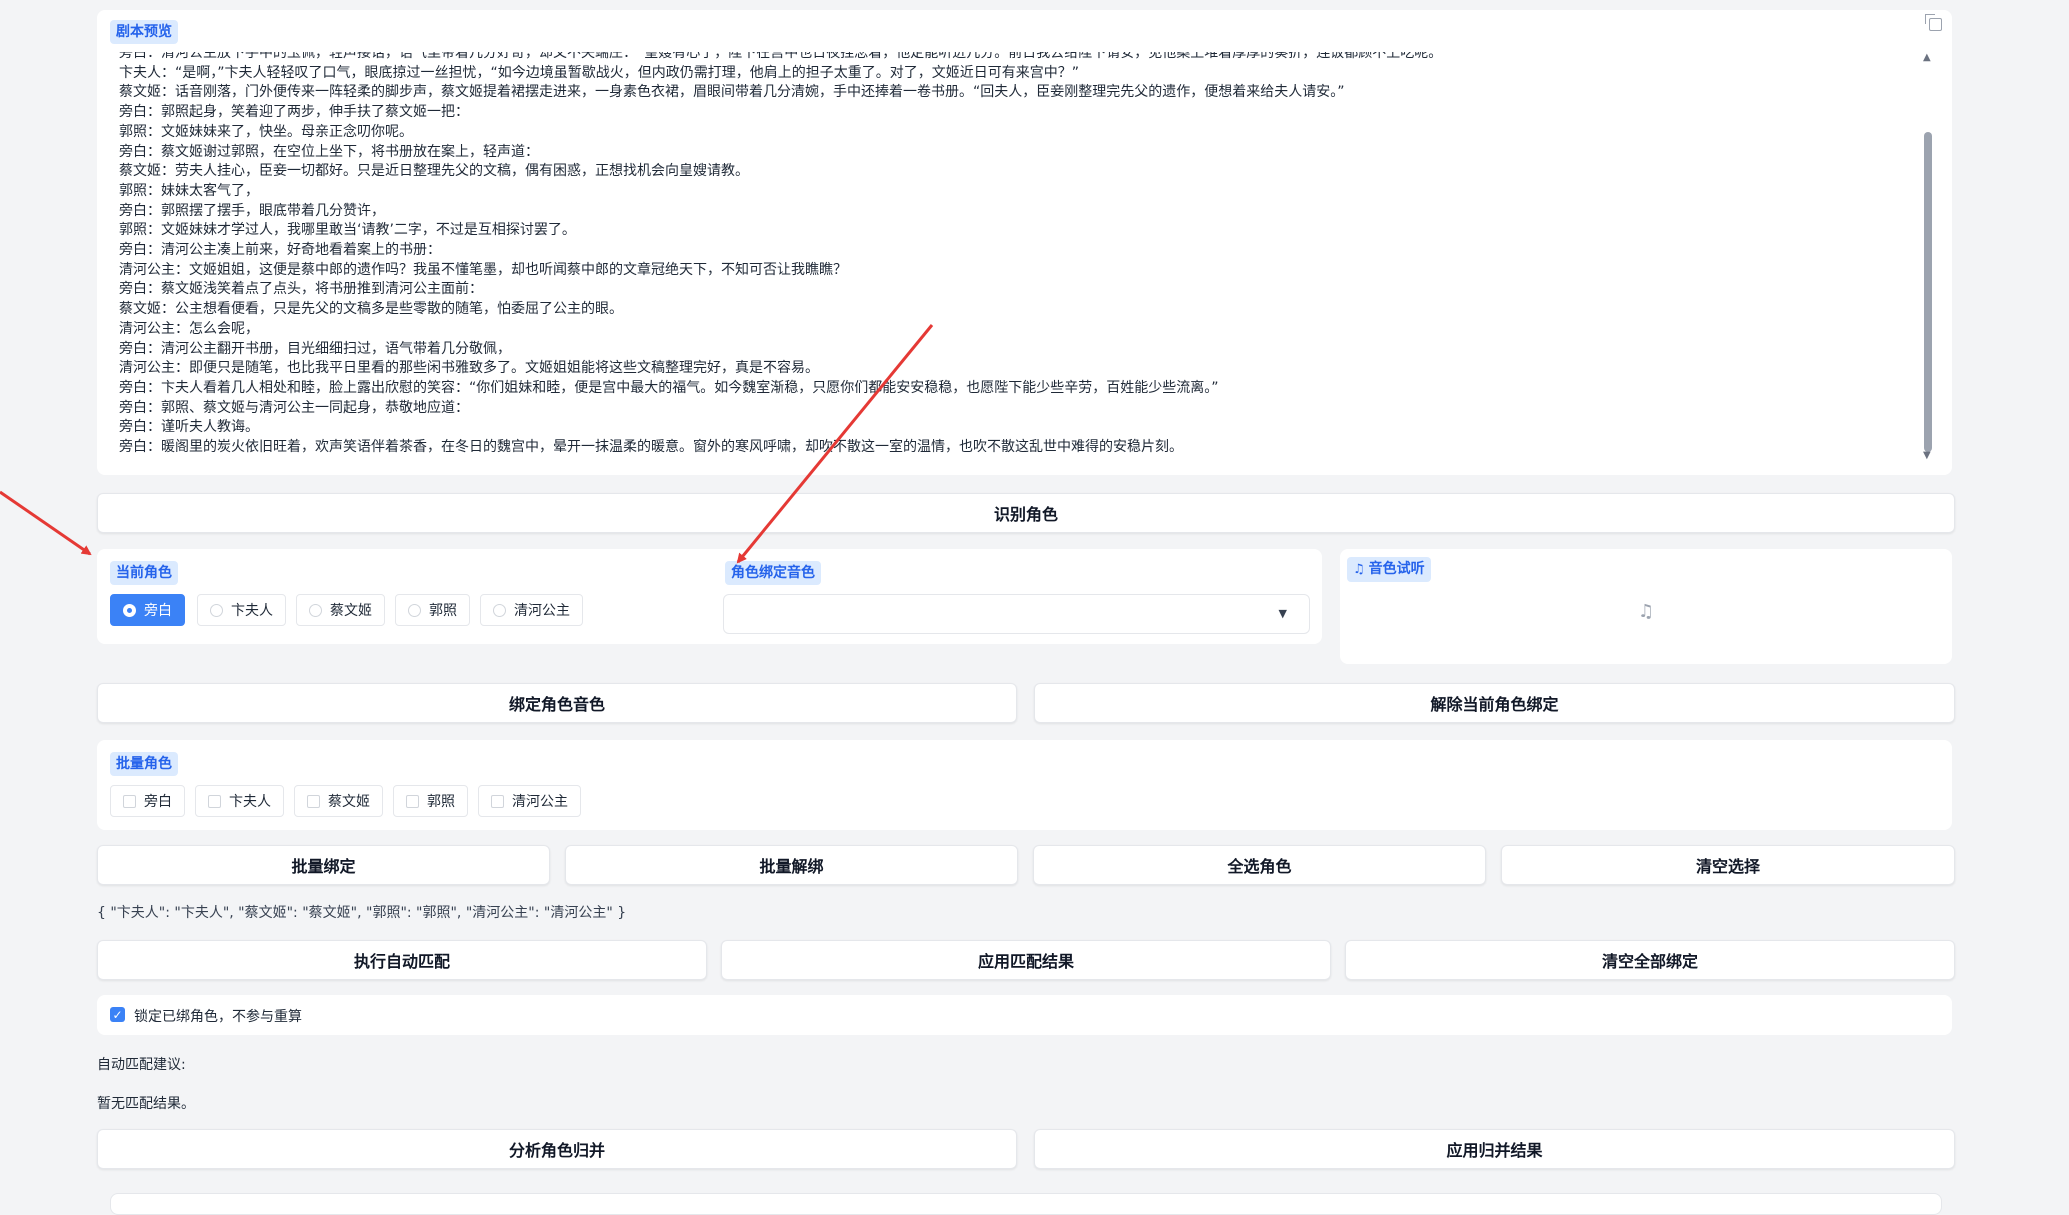 This screenshot has width=2069, height=1215. Describe the element at coordinates (402, 960) in the screenshot. I see `auto-match-button: 执行自动匹配` at that location.